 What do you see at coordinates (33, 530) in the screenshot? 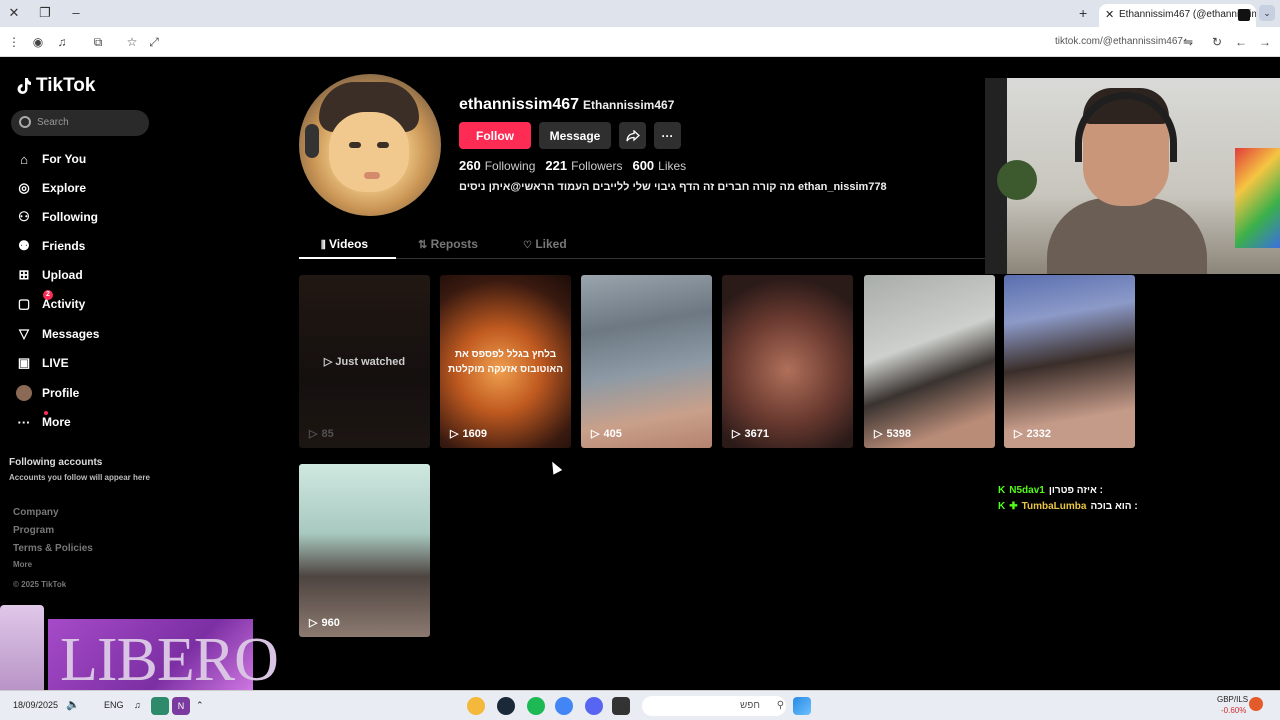
I see `footer-link-program: Program` at bounding box center [33, 530].